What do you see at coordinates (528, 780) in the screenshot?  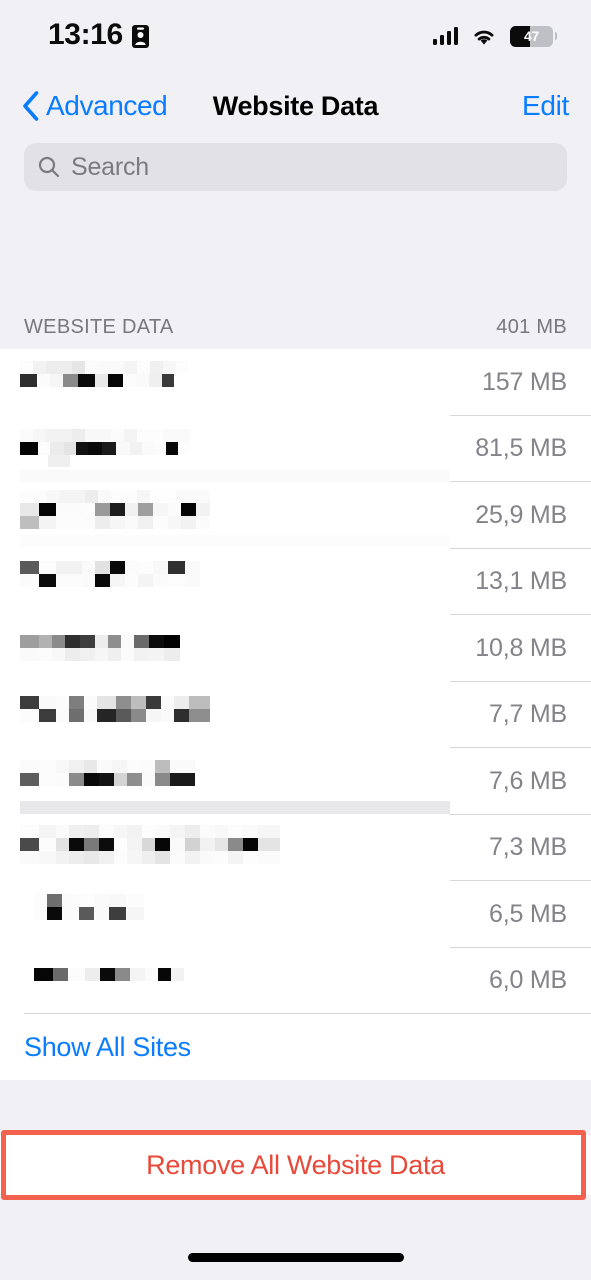 I see `website-size: 7,6 MB` at bounding box center [528, 780].